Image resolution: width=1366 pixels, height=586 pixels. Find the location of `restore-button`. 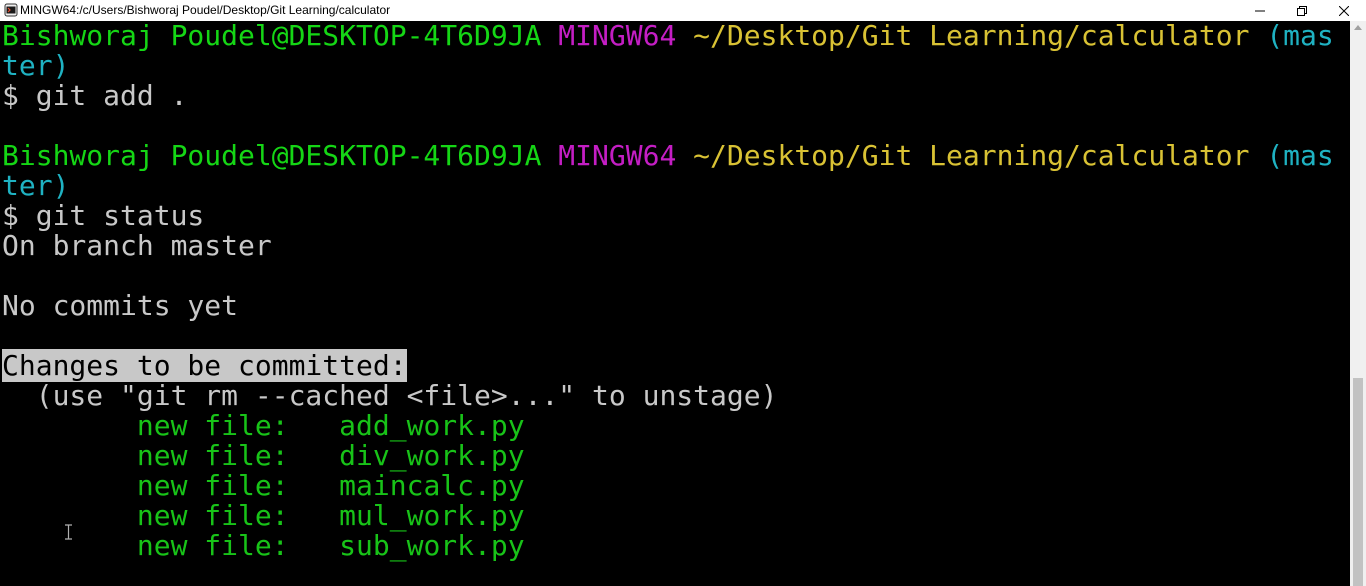

restore-button is located at coordinates (1301, 10).